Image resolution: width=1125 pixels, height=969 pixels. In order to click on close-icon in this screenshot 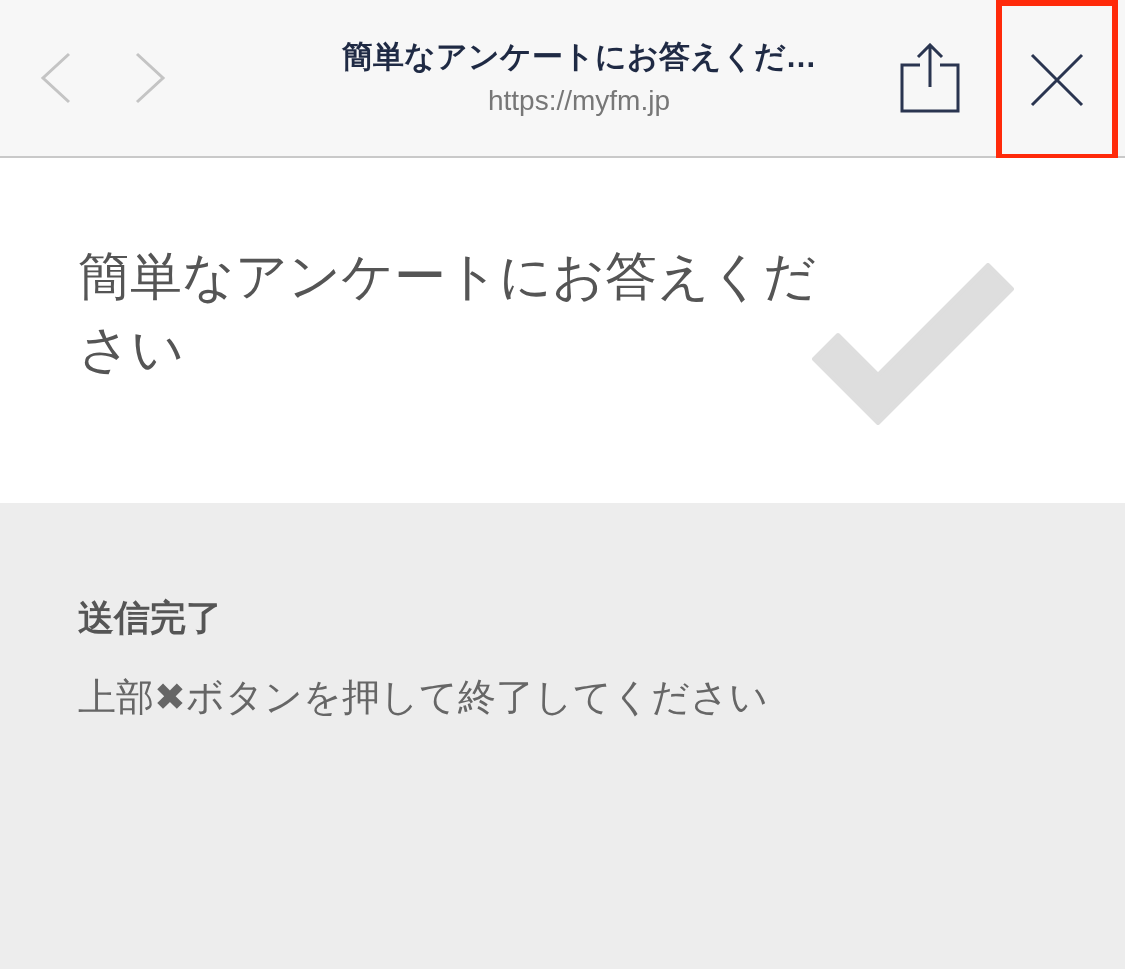, I will do `click(1057, 80)`.